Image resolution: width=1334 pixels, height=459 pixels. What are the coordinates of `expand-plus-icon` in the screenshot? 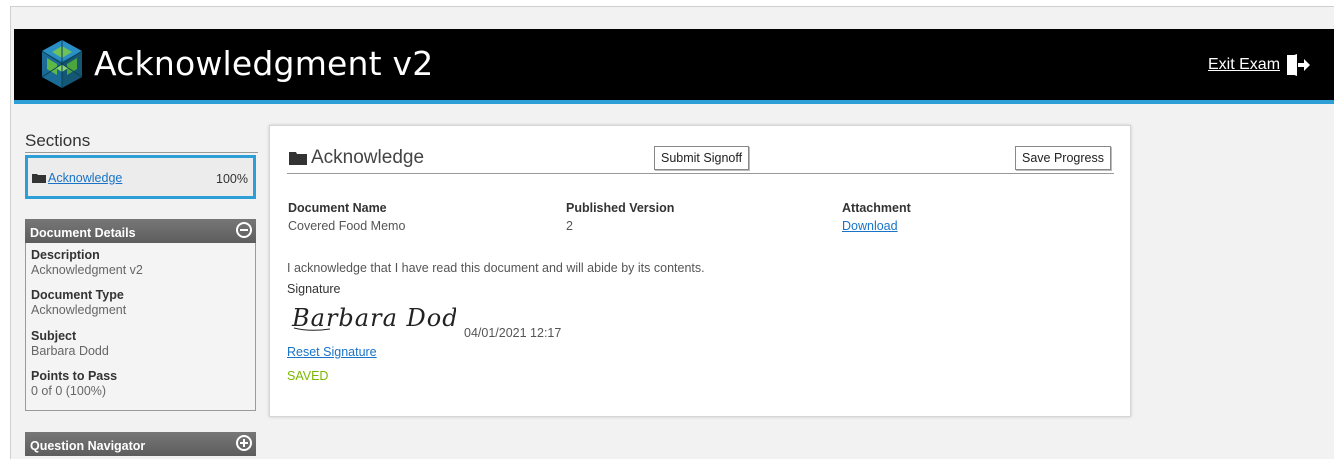 It's located at (244, 443).